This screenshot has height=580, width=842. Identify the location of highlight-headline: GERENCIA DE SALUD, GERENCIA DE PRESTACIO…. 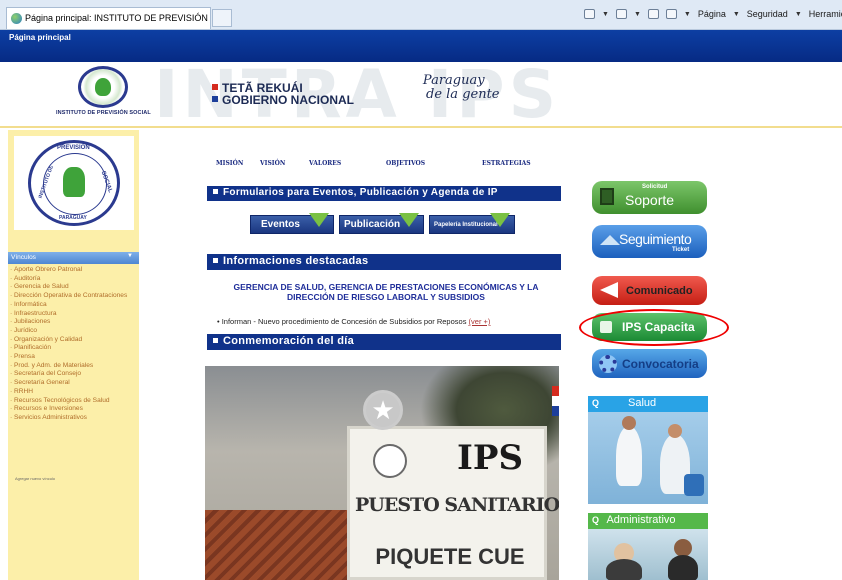
(386, 292).